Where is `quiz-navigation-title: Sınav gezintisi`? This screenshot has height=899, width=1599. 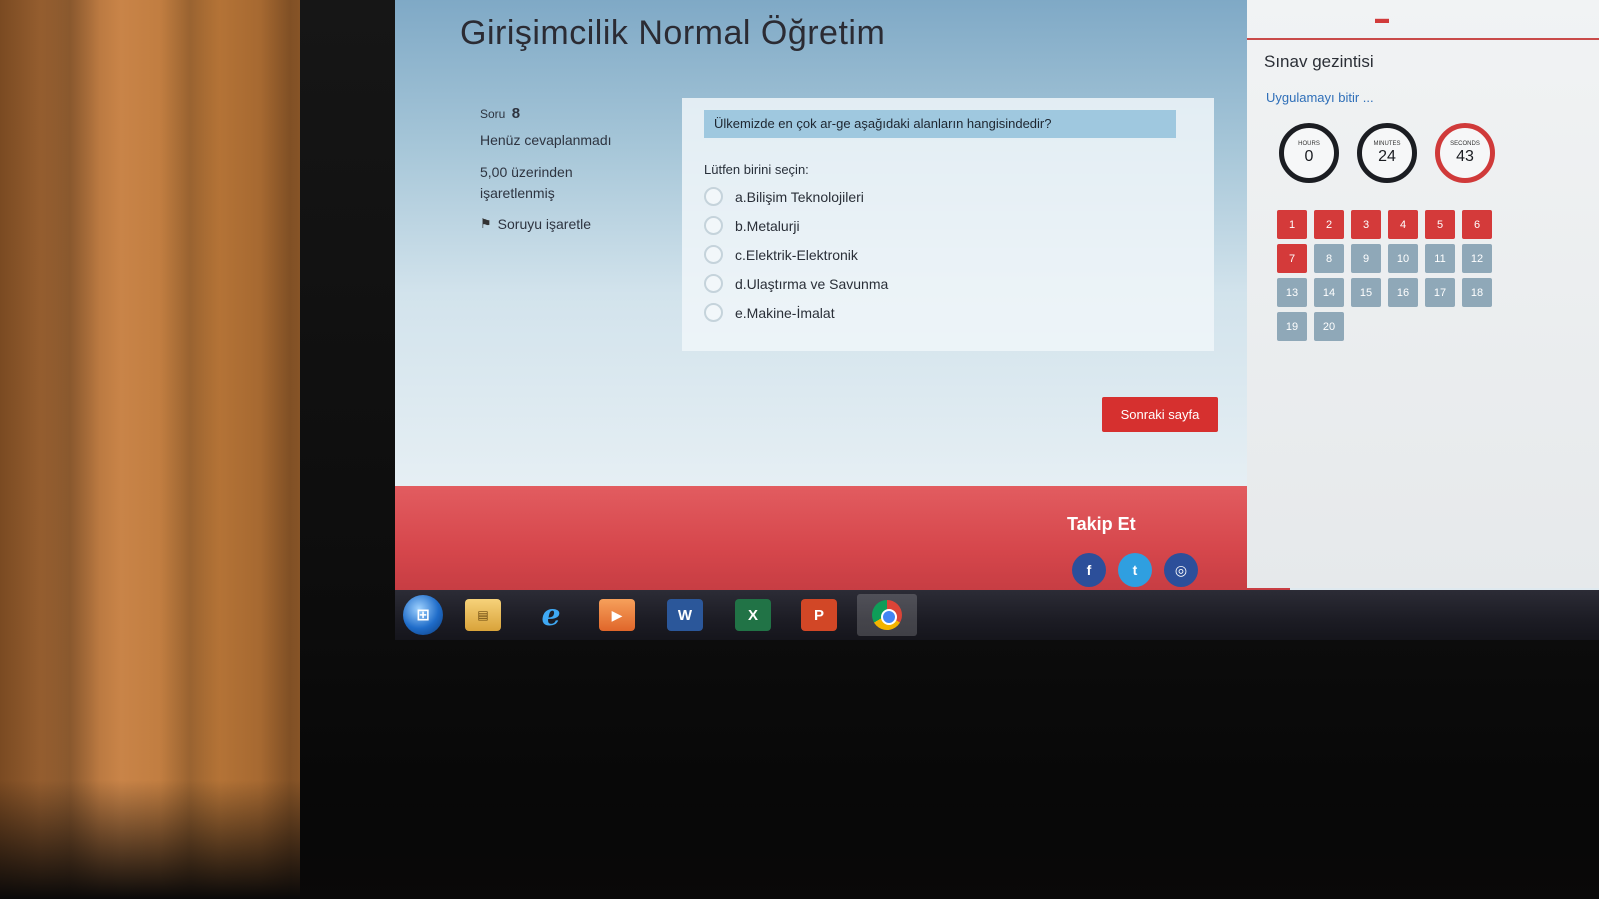 quiz-navigation-title: Sınav gezintisi is located at coordinates (1319, 61).